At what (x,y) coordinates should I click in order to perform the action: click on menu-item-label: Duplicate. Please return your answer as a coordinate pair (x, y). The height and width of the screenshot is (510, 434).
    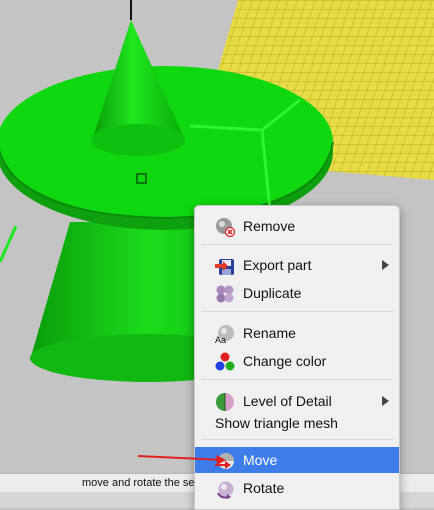
    Looking at the image, I should click on (272, 293).